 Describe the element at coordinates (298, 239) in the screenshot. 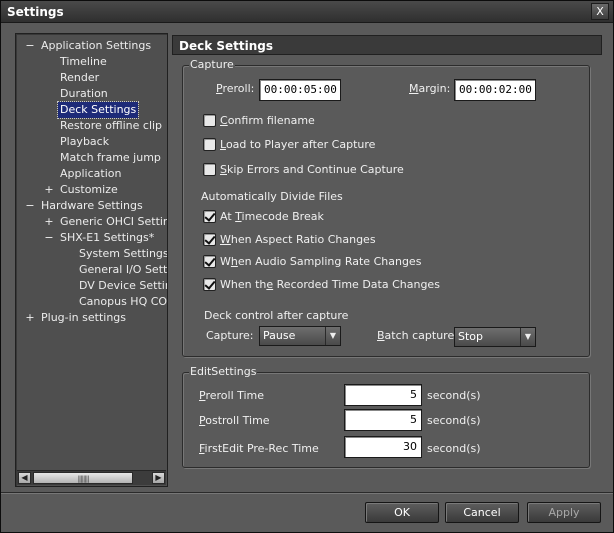

I see `aspect-ratio-label: When Aspect Ratio Changes` at that location.